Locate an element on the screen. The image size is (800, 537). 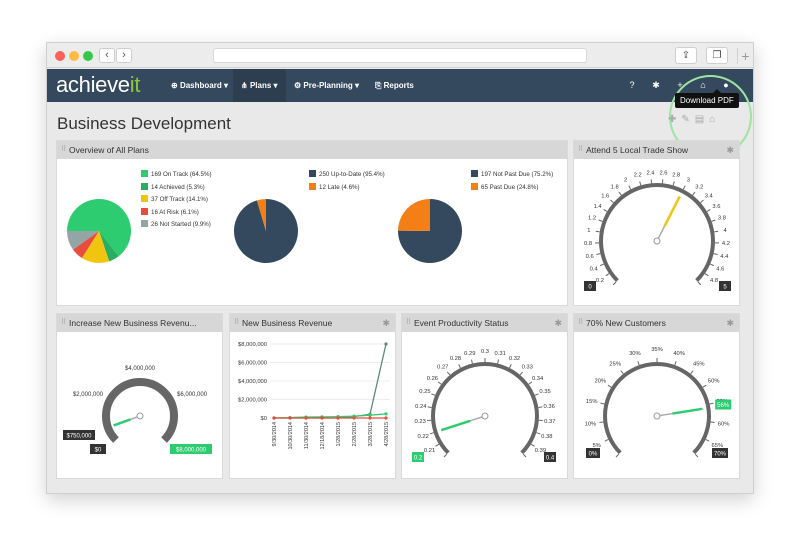
gauge-tick-label: 0.36 is located at coordinates (549, 407).